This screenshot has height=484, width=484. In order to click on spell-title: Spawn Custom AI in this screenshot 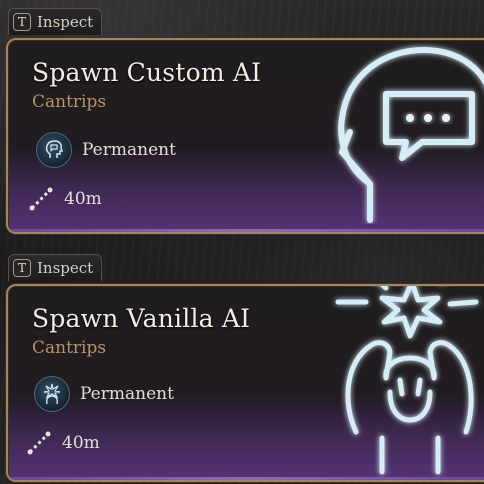, I will do `click(147, 72)`.